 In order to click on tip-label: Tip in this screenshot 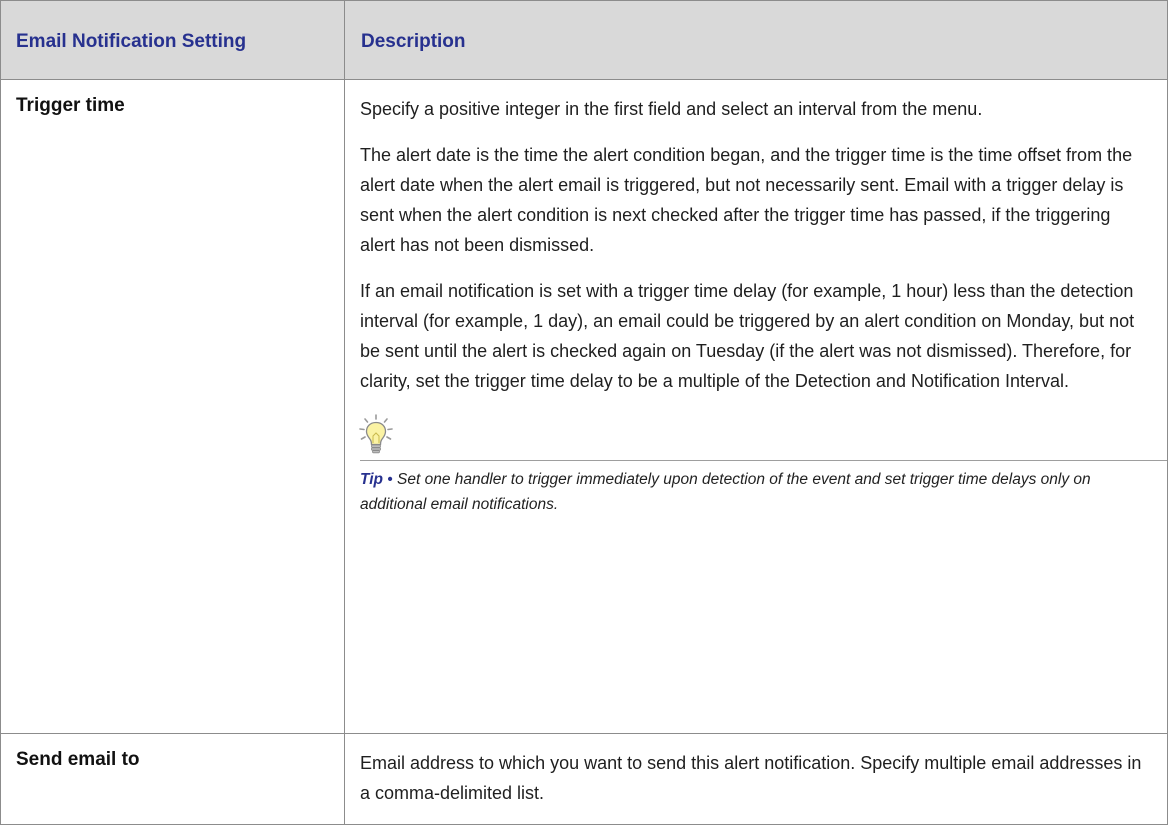, I will do `click(371, 479)`.